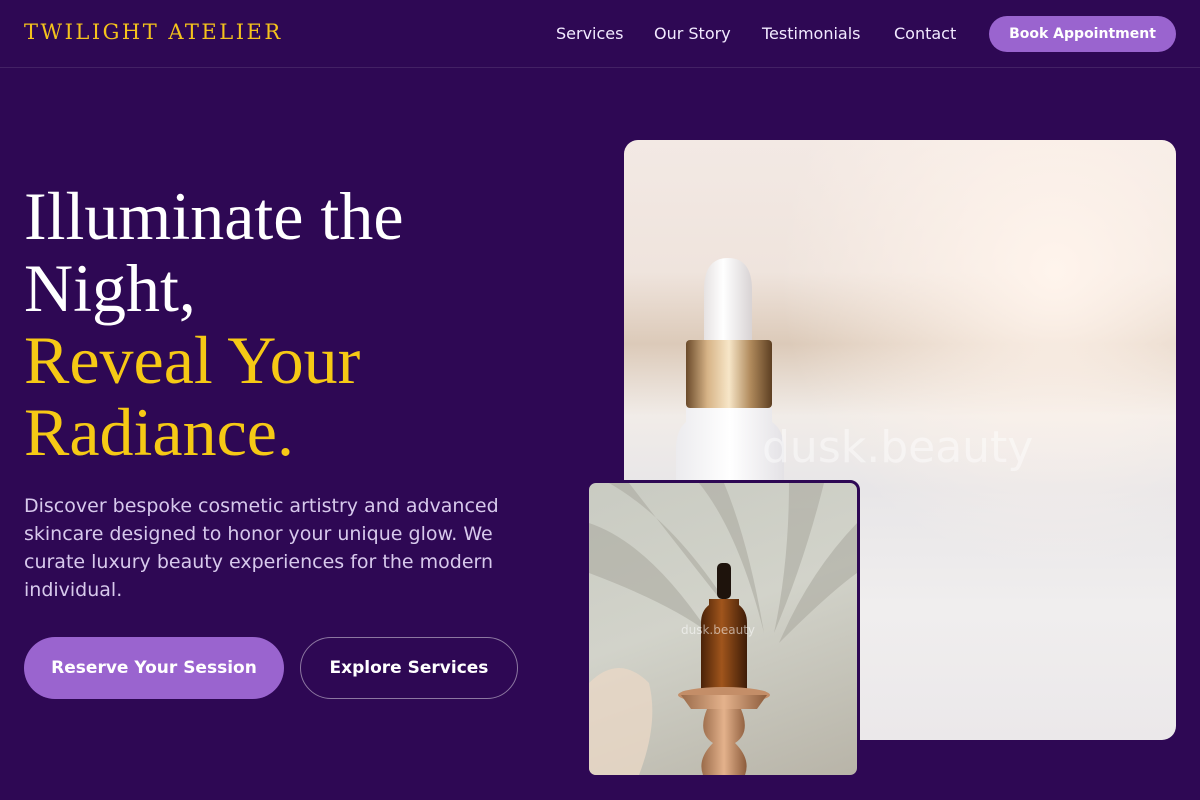 This screenshot has width=1200, height=800. Describe the element at coordinates (925, 33) in the screenshot. I see `nav-link-contact: Contact` at that location.